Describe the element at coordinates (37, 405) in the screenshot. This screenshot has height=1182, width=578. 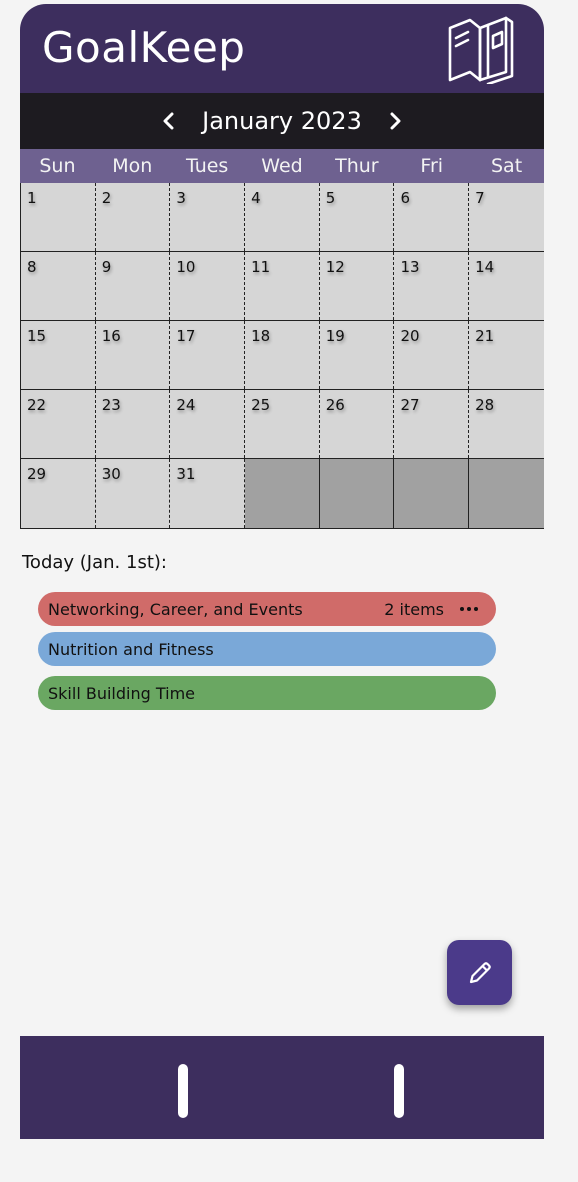
I see `day-number: 22` at that location.